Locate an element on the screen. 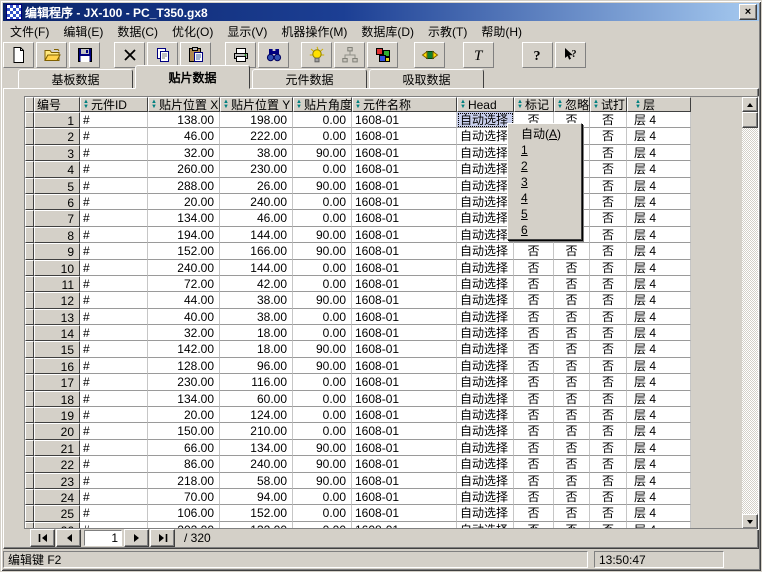 Image resolution: width=762 pixels, height=572 pixels. place-x: 150.00 is located at coordinates (184, 431).